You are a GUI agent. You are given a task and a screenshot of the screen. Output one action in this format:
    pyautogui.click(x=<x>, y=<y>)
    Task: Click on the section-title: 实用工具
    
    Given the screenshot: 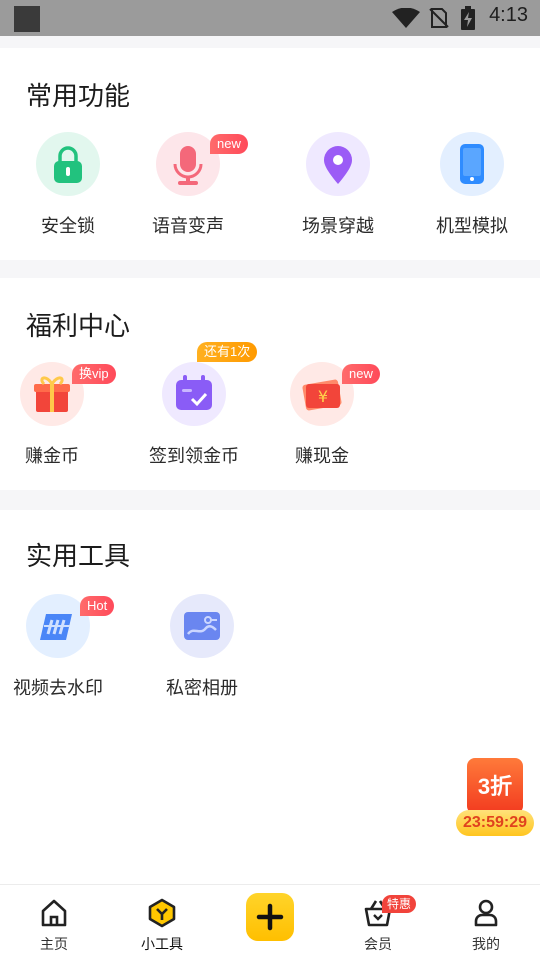 What is the action you would take?
    pyautogui.click(x=78, y=557)
    